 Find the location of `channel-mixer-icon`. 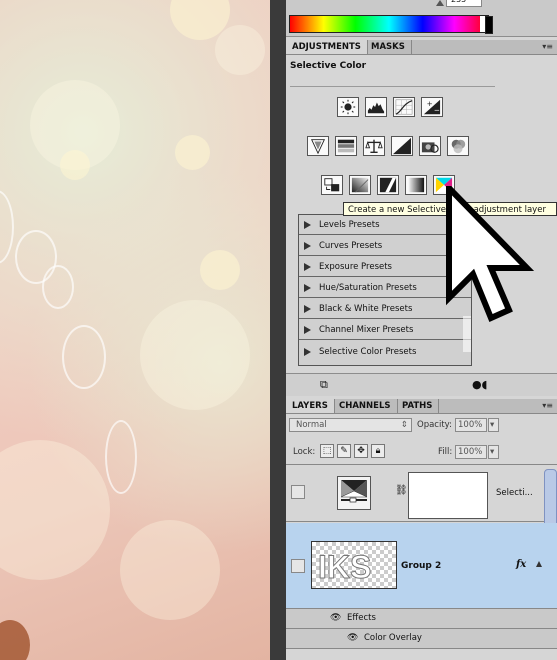

channel-mixer-icon is located at coordinates (458, 146).